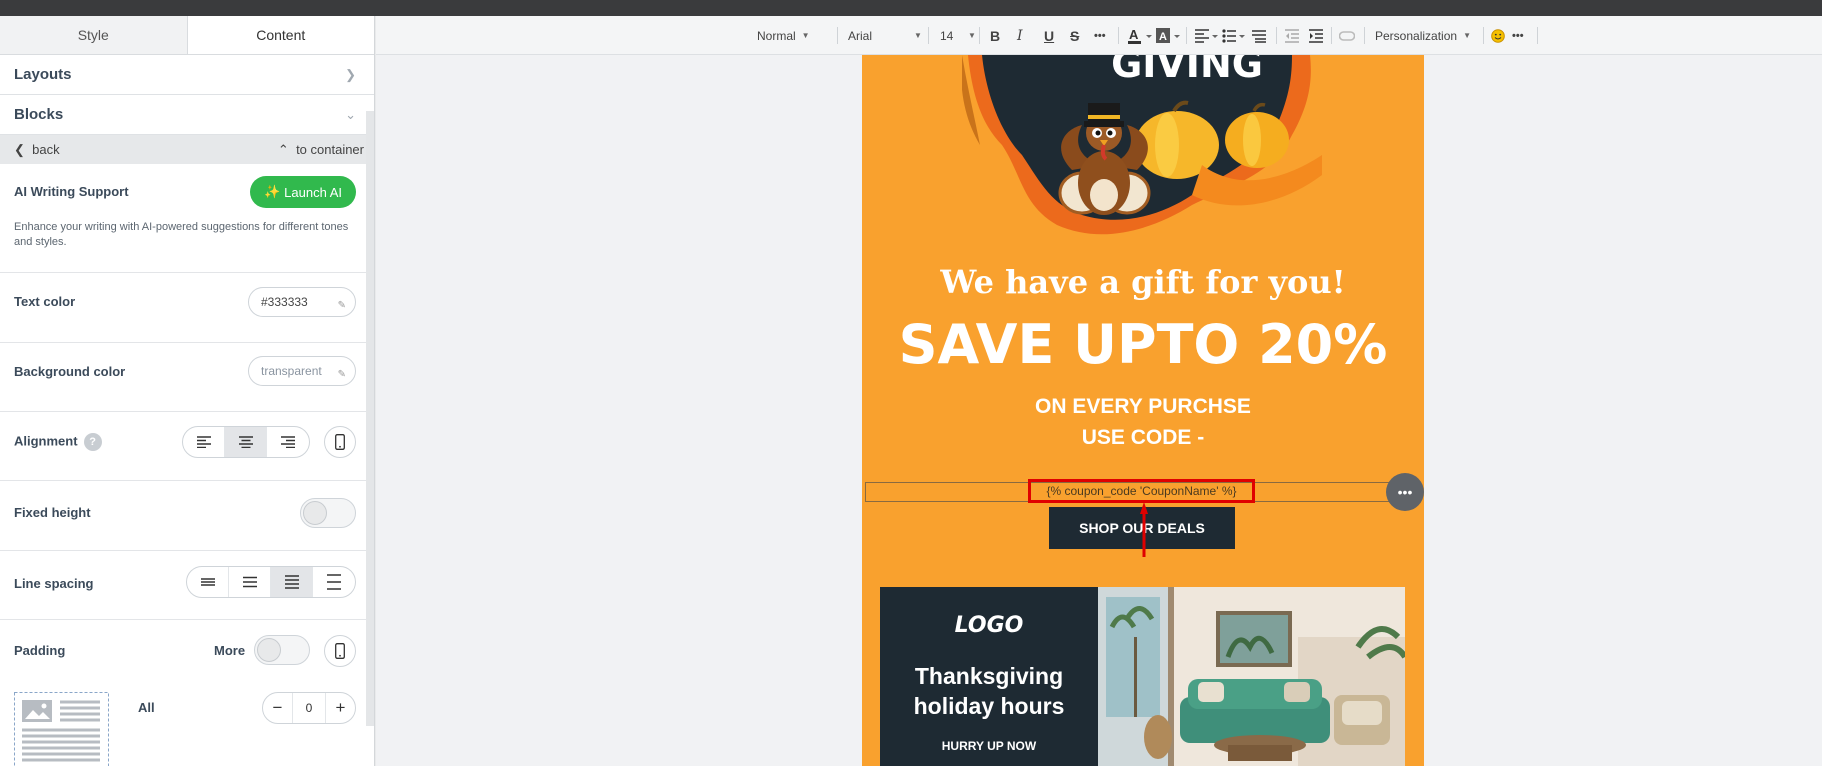  I want to click on paragraph-style-button, so click(1259, 35).